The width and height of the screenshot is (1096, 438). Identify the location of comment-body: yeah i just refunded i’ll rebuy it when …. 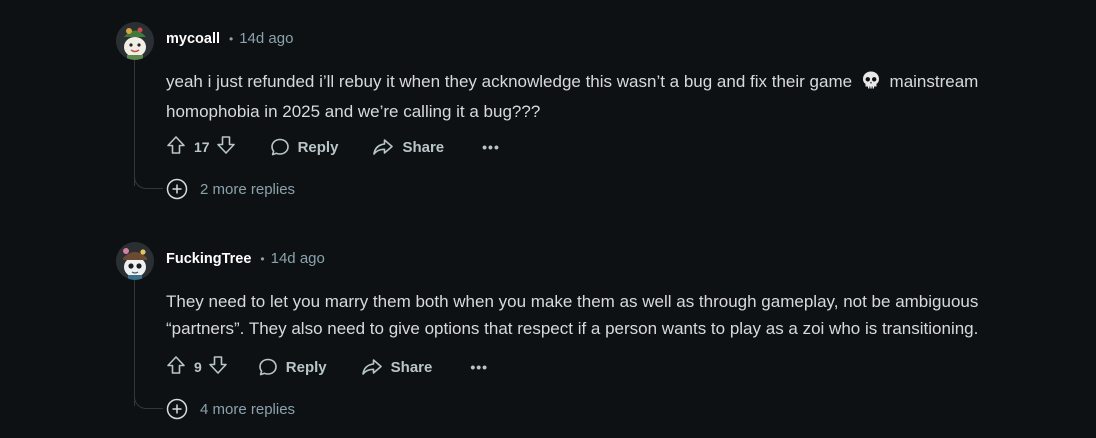
(616, 96).